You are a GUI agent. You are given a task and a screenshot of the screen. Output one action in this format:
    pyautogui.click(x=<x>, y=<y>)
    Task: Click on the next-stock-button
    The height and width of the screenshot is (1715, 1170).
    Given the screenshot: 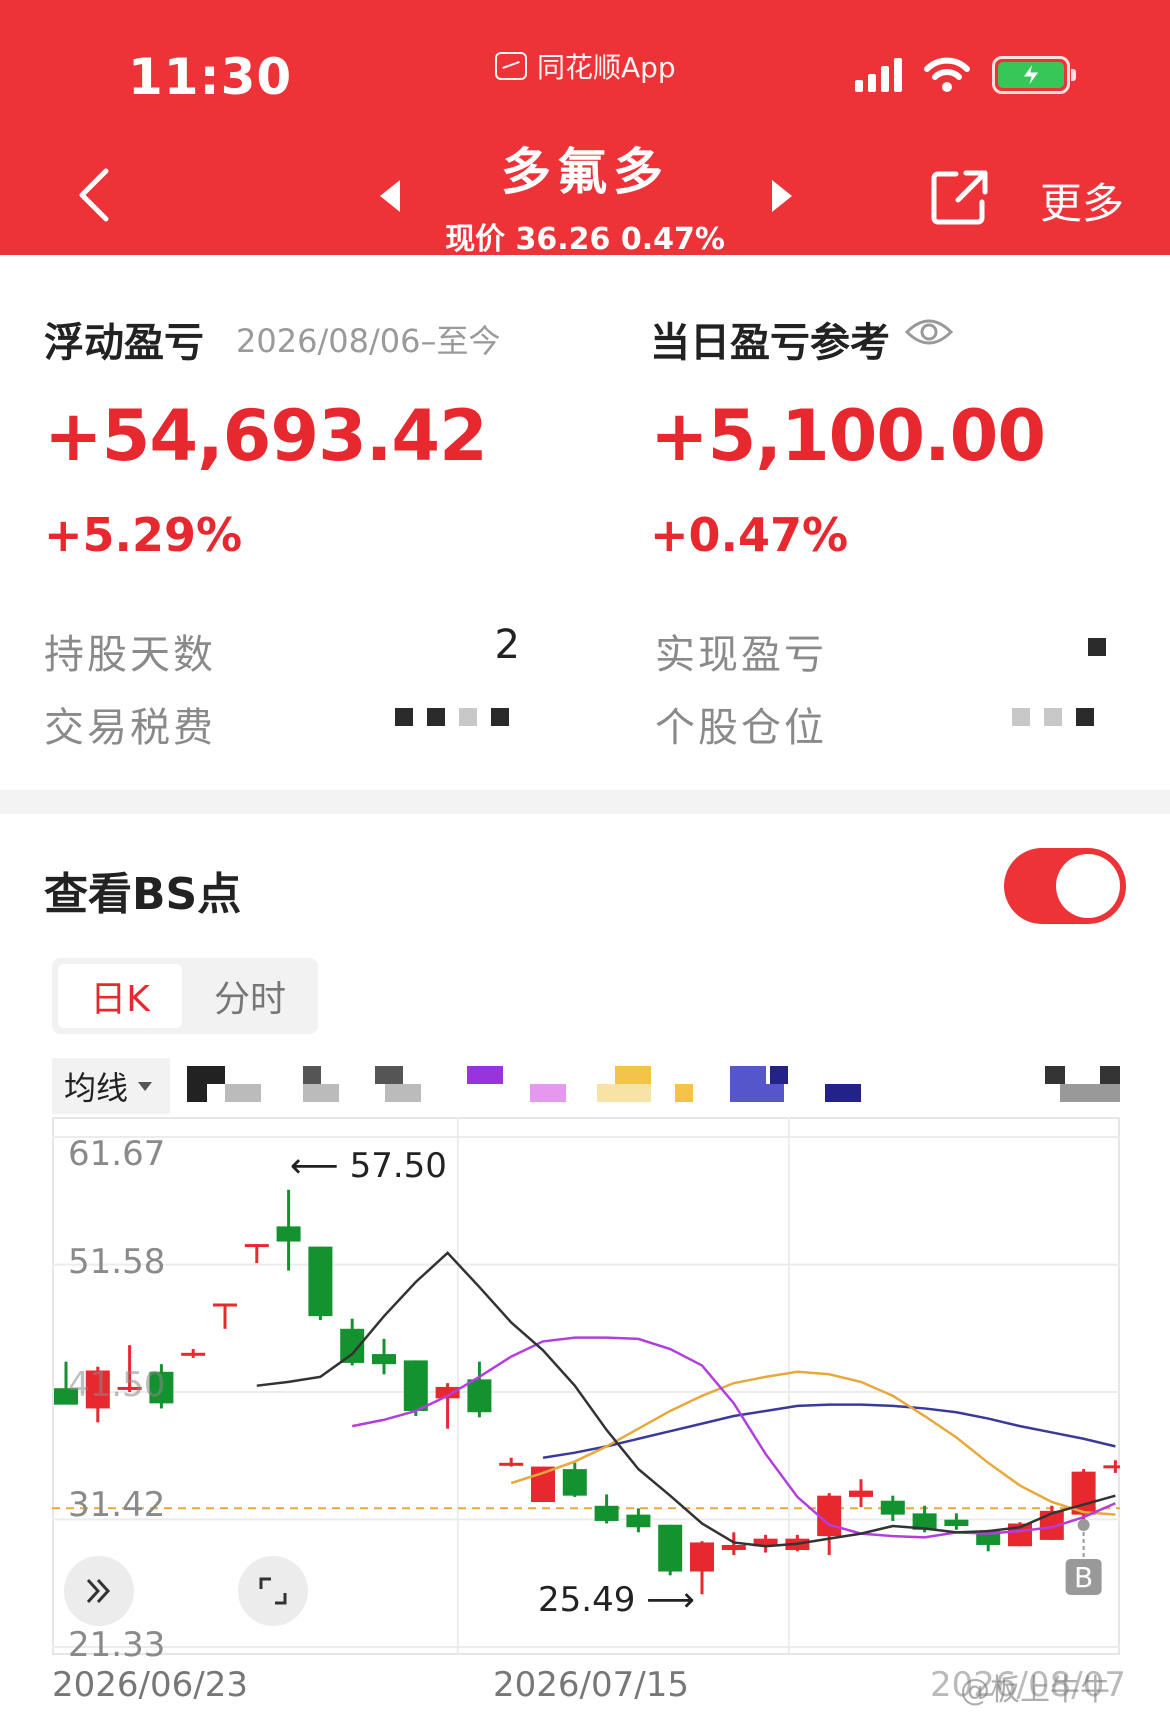 What is the action you would take?
    pyautogui.click(x=782, y=196)
    